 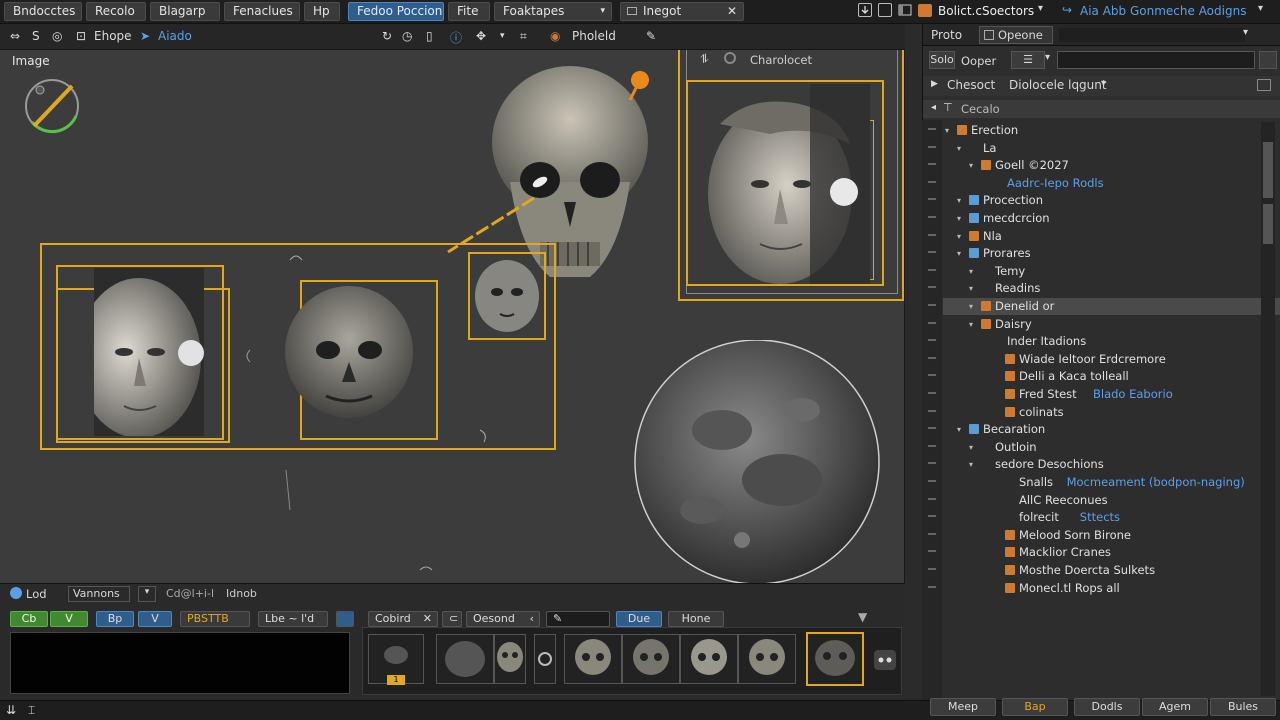 I want to click on target-icon: ◎, so click(x=57, y=36).